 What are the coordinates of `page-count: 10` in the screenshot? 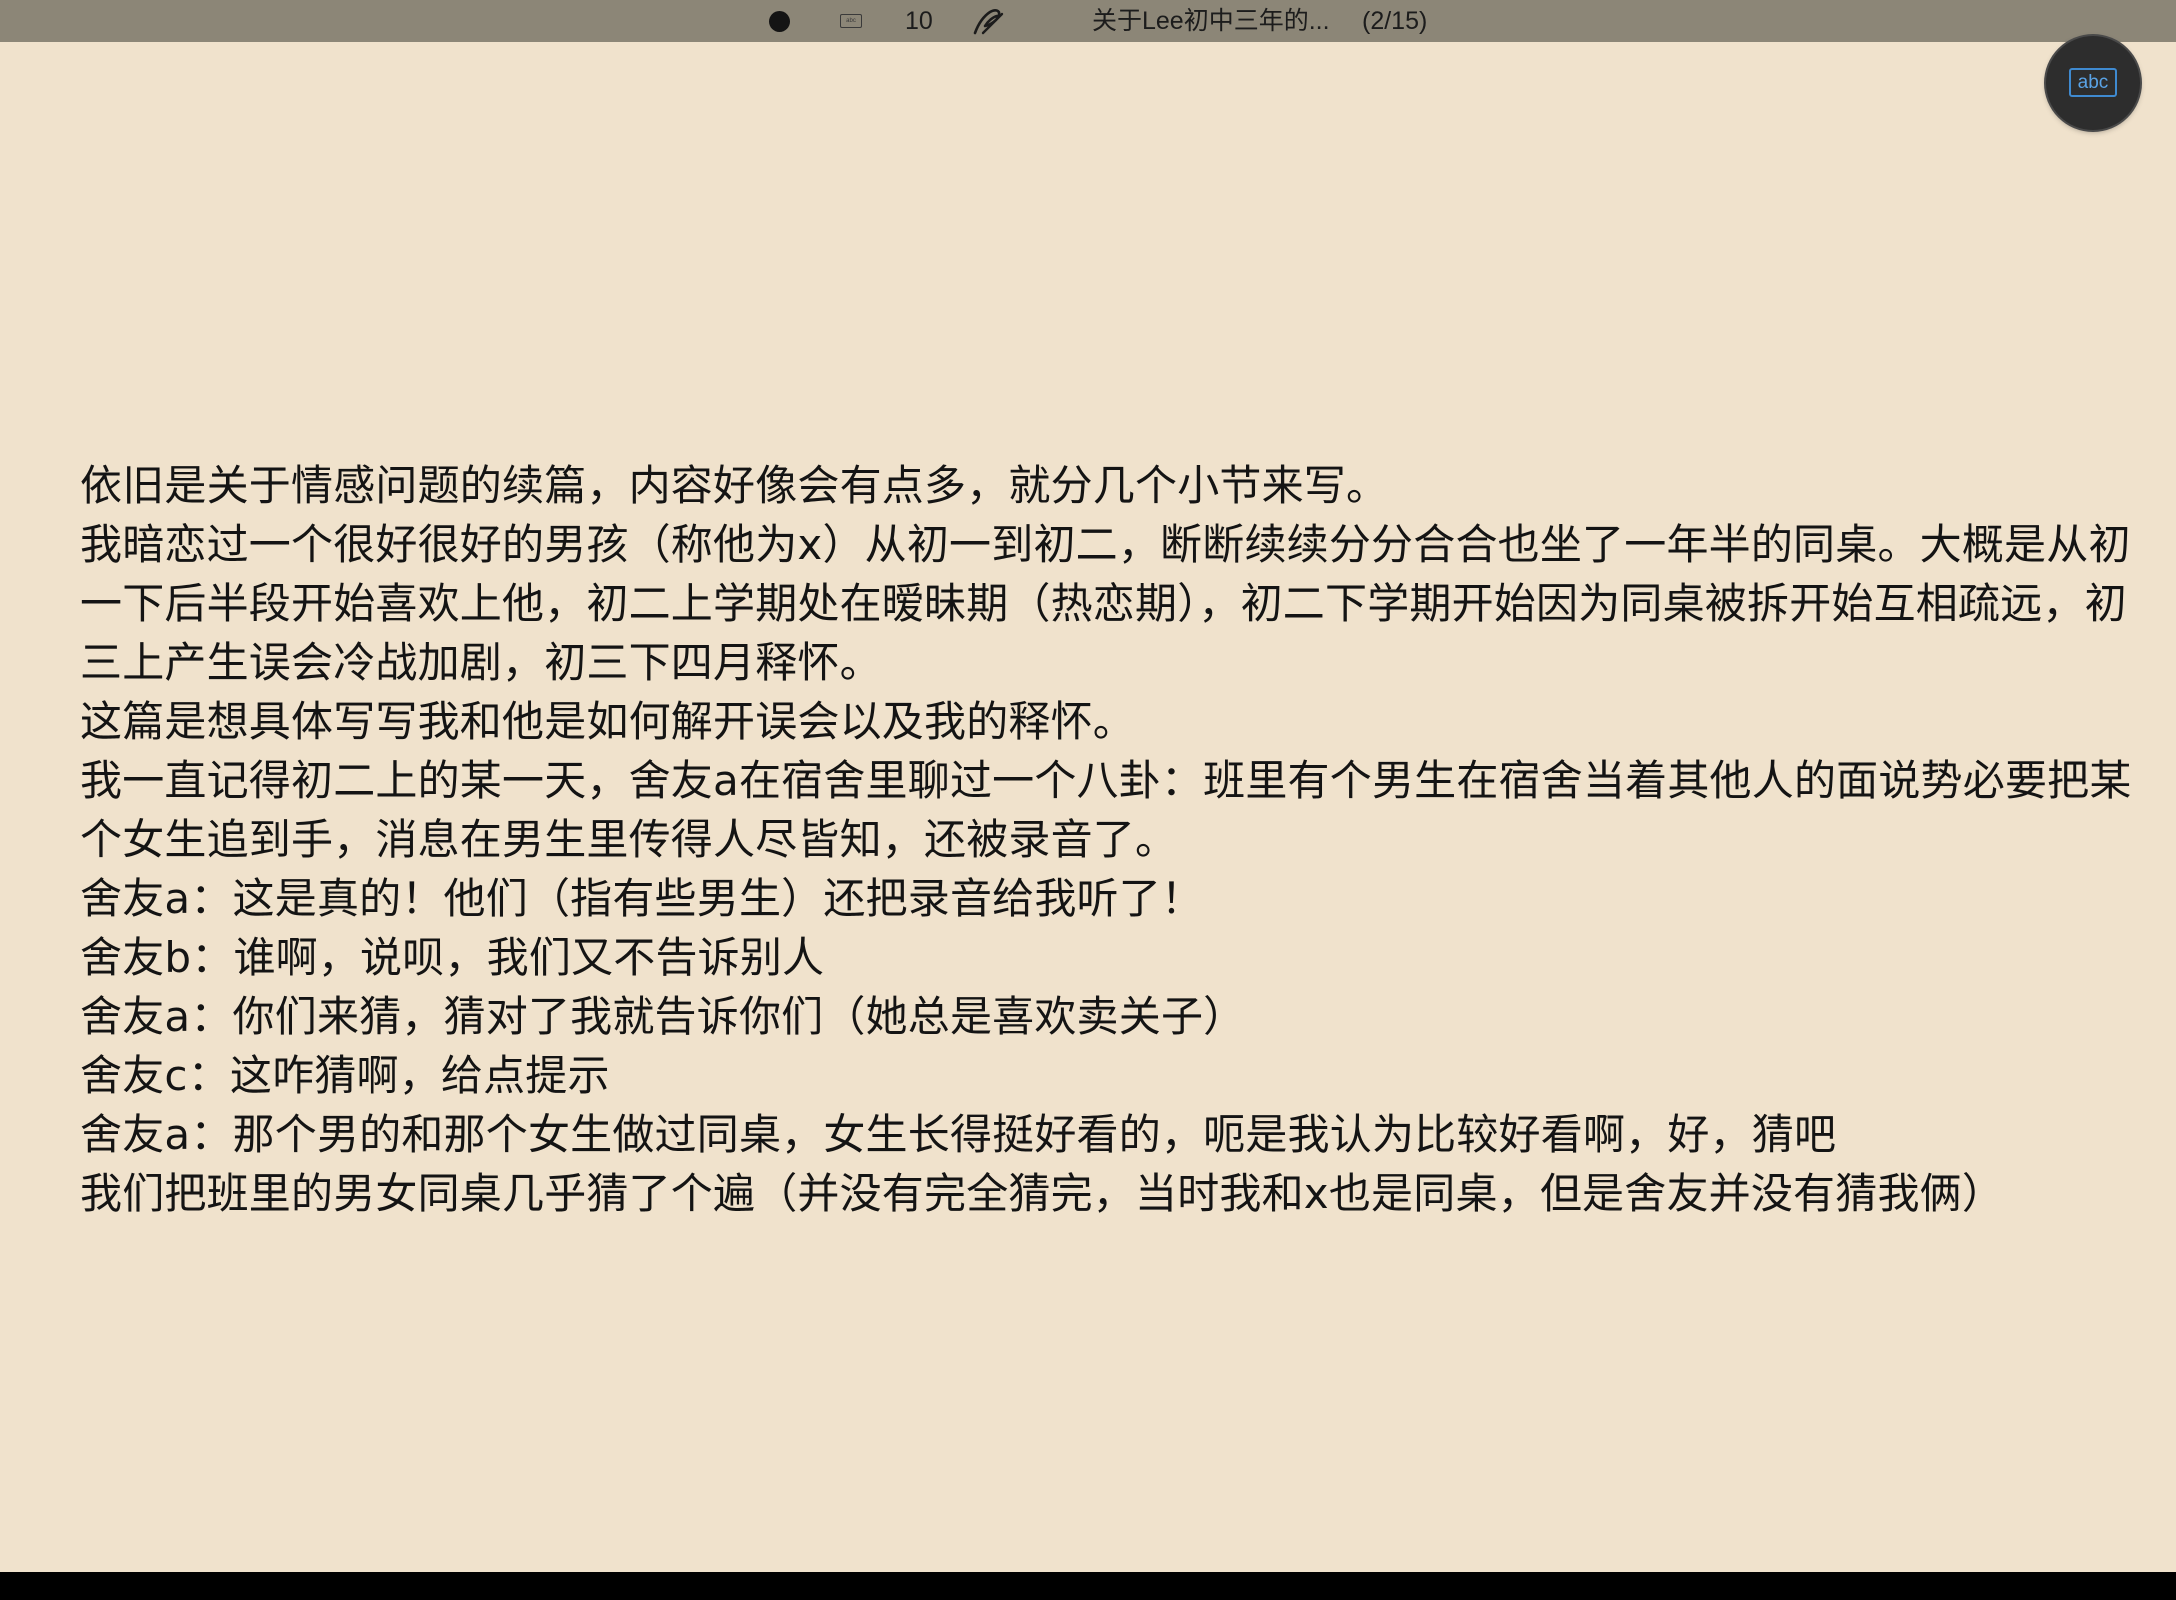 It's located at (919, 21).